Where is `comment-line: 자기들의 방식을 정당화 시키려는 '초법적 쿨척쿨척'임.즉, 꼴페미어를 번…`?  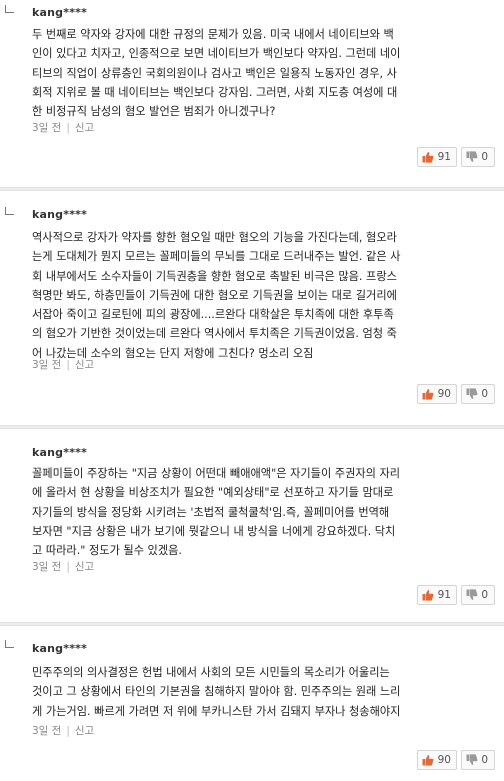 comment-line: 자기들의 방식을 정당화 시키려는 '초법적 쿨척쿨척'임.즉, 꼴페미어를 번… is located at coordinates (211, 512).